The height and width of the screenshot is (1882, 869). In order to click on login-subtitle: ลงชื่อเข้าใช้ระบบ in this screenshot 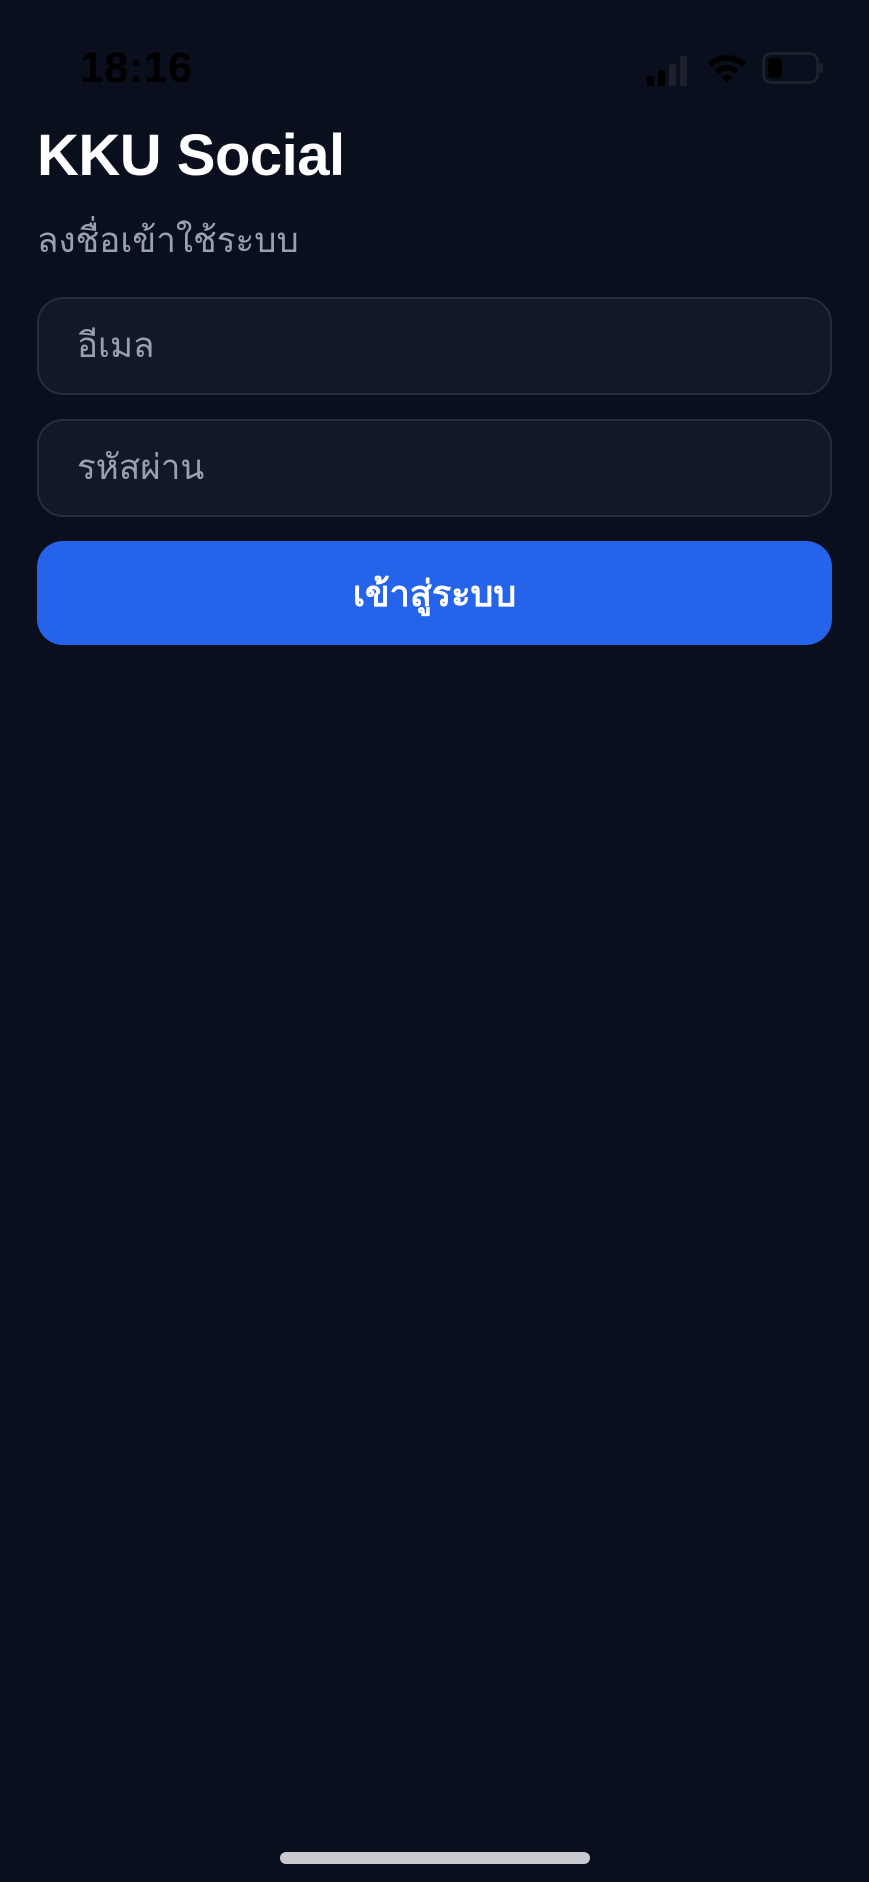, I will do `click(168, 240)`.